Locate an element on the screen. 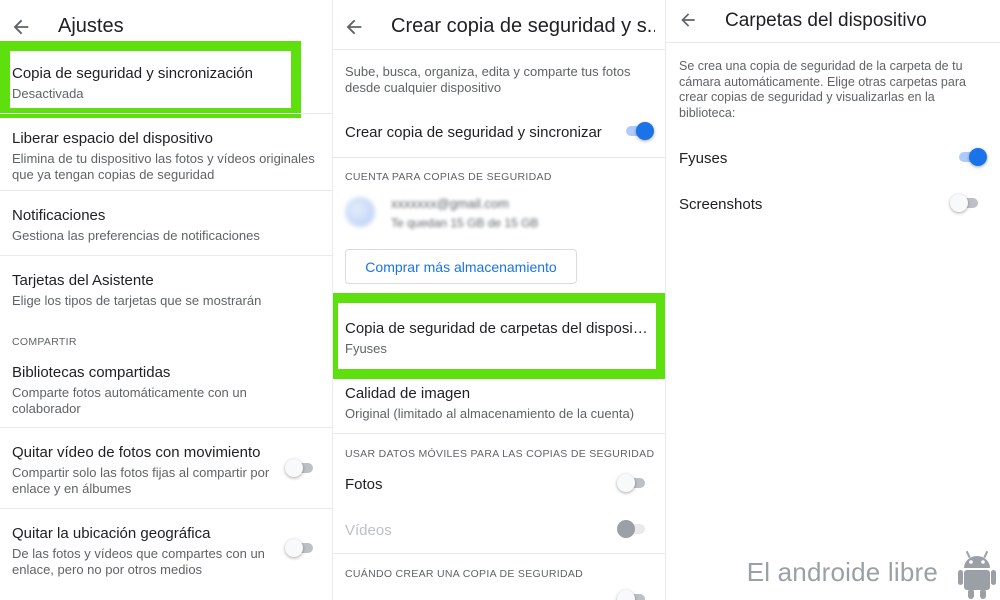  backup-sync-toggle is located at coordinates (639, 131).